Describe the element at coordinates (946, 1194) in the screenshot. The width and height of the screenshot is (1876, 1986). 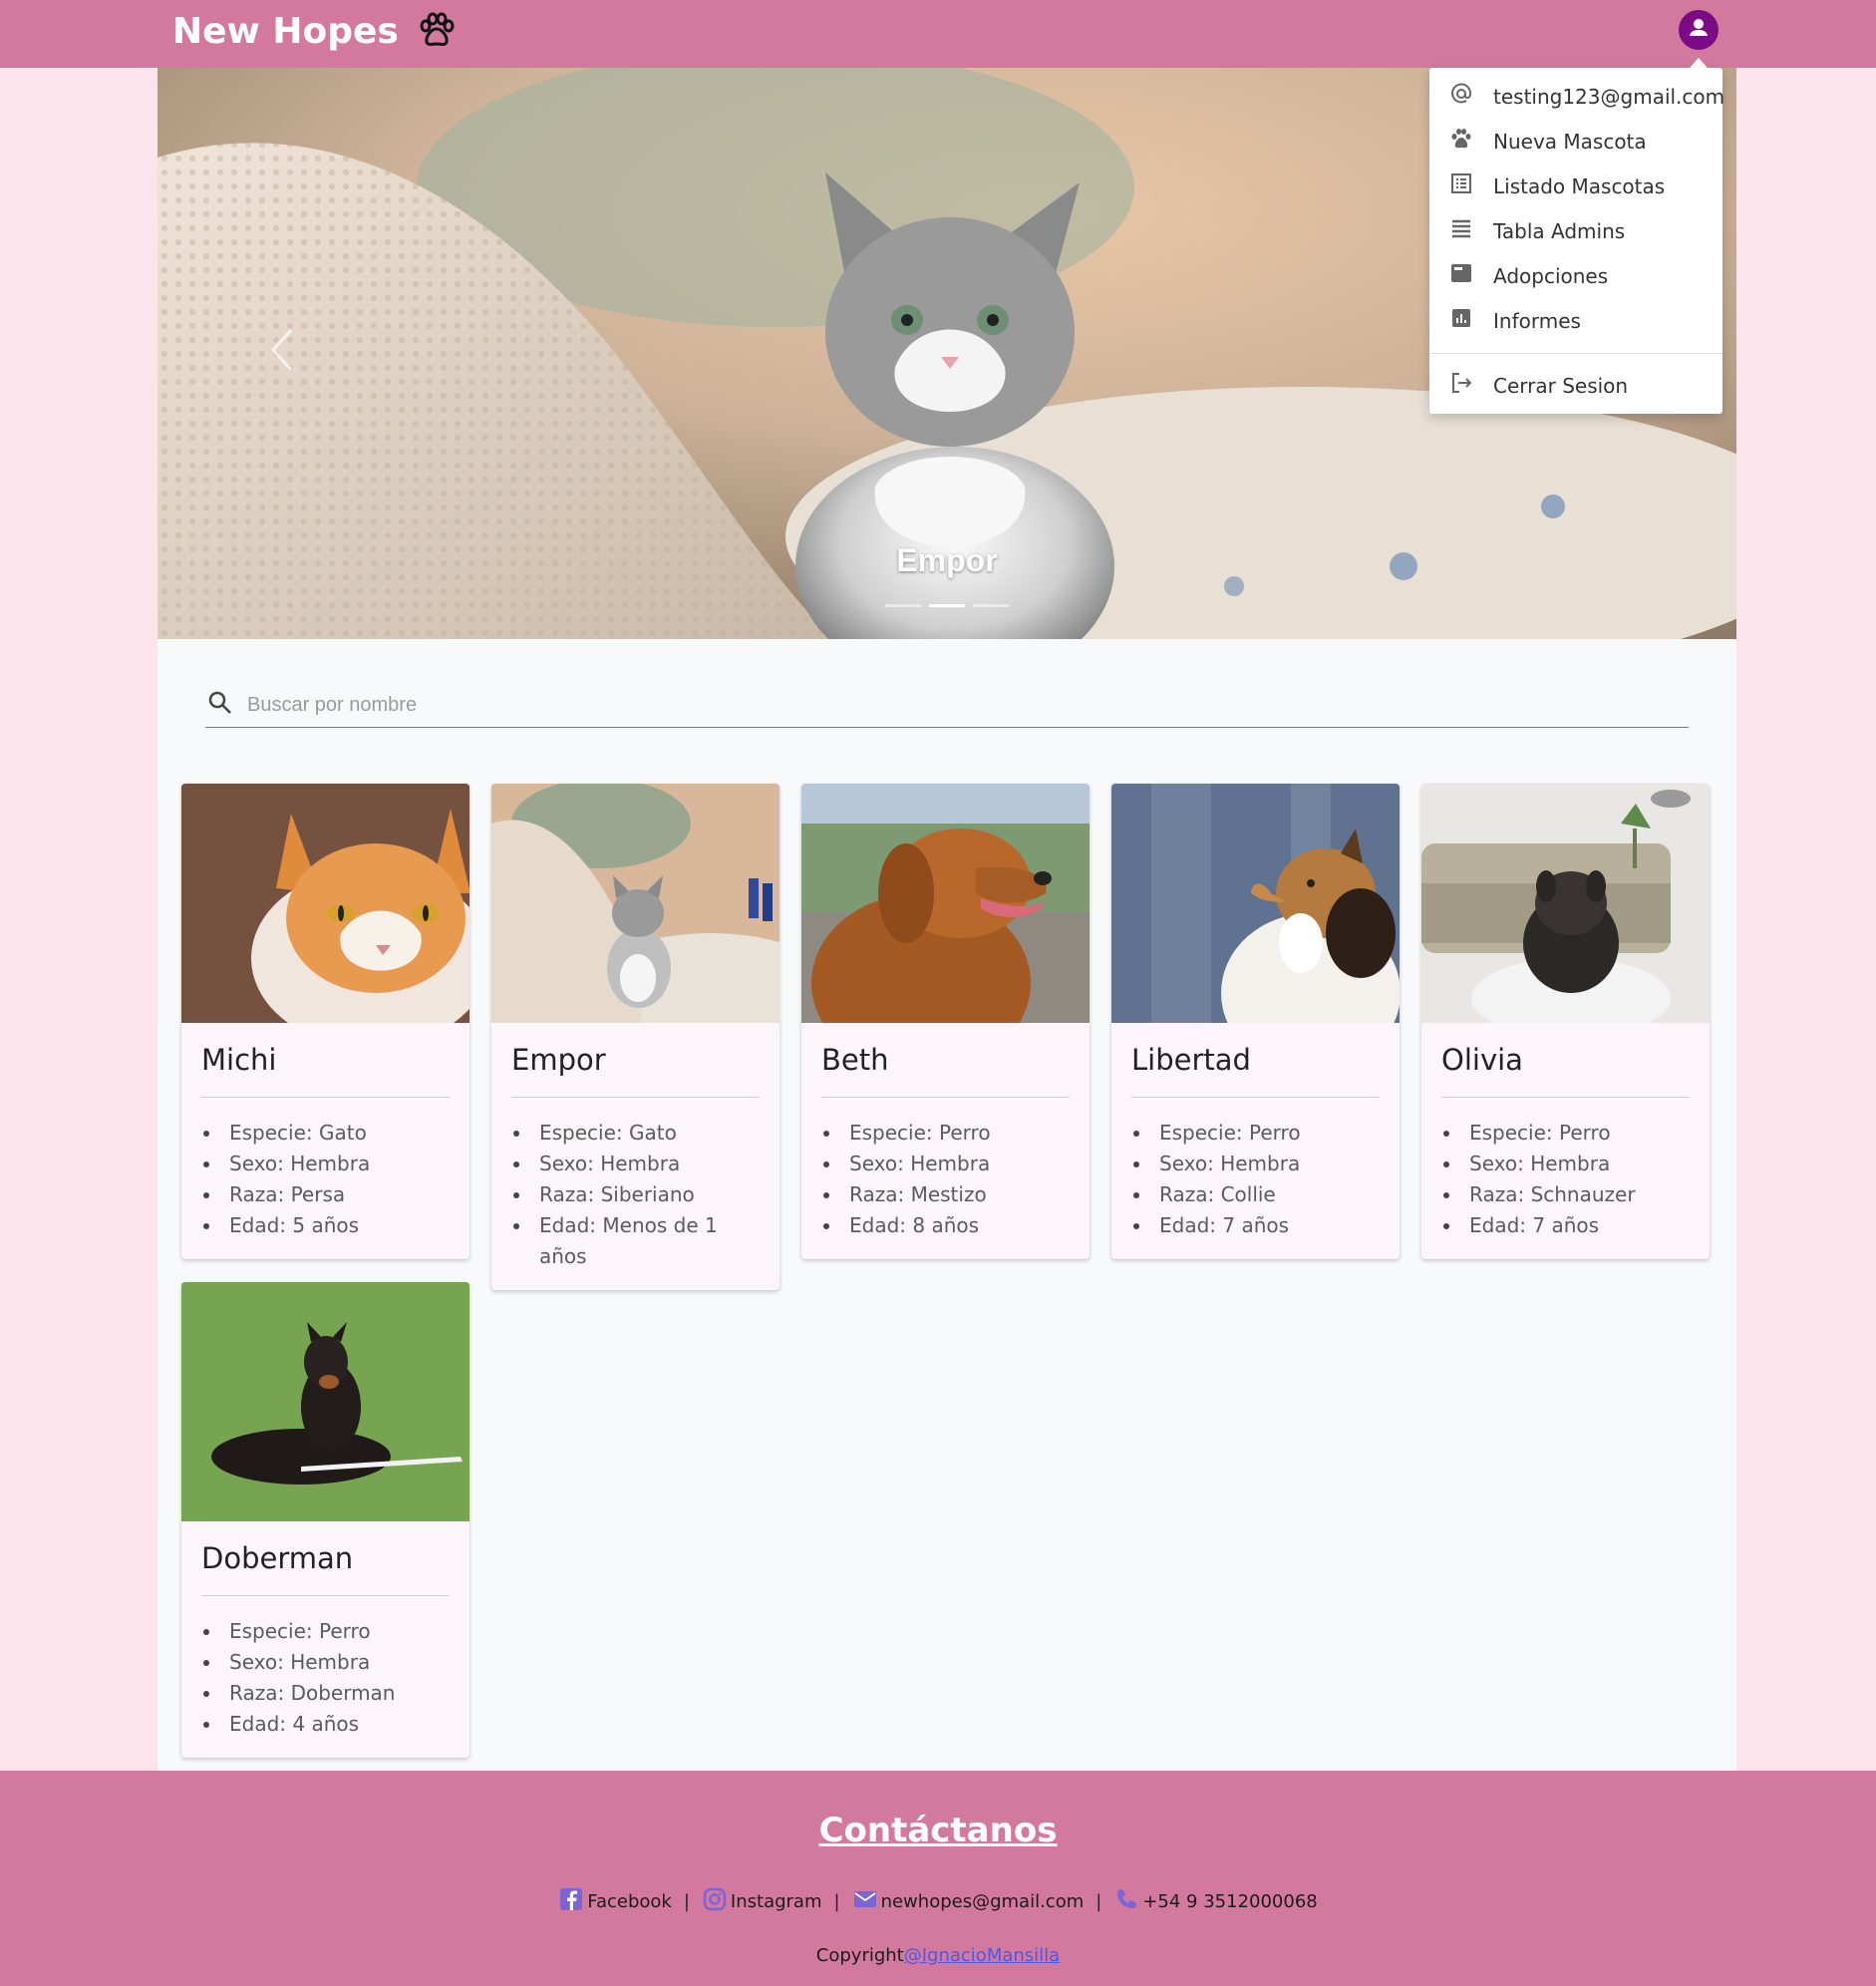
I see `pet-raza: Raza: Mestizo` at that location.